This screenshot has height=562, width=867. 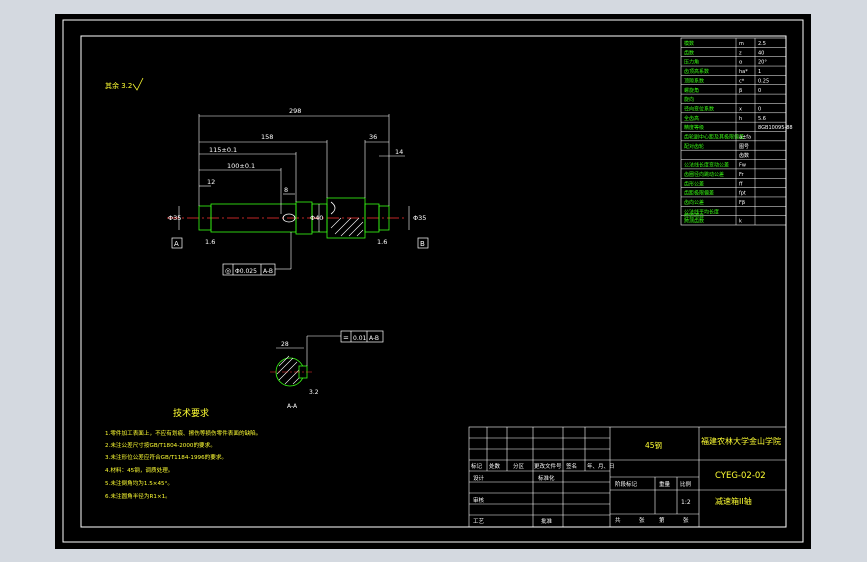 What do you see at coordinates (740, 53) in the screenshot?
I see `param-symbol: z` at bounding box center [740, 53].